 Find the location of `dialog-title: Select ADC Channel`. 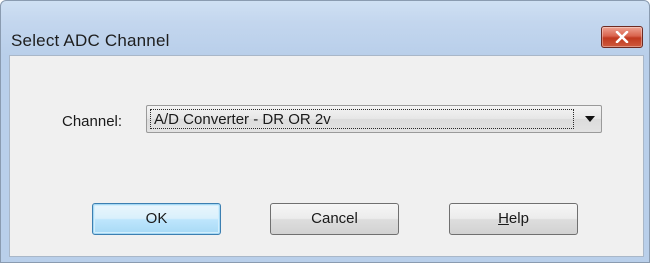

dialog-title: Select ADC Channel is located at coordinates (90, 40).